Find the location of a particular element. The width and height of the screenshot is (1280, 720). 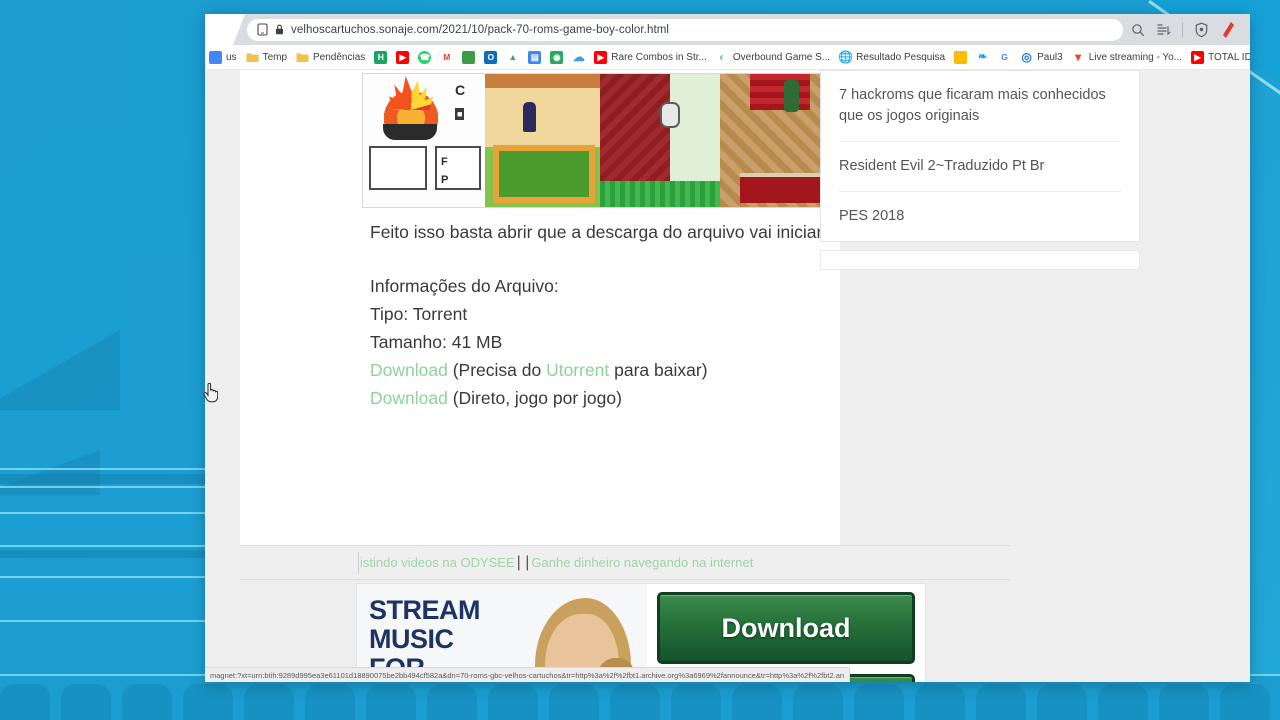

download-torrent-link: Download is located at coordinates (409, 370).